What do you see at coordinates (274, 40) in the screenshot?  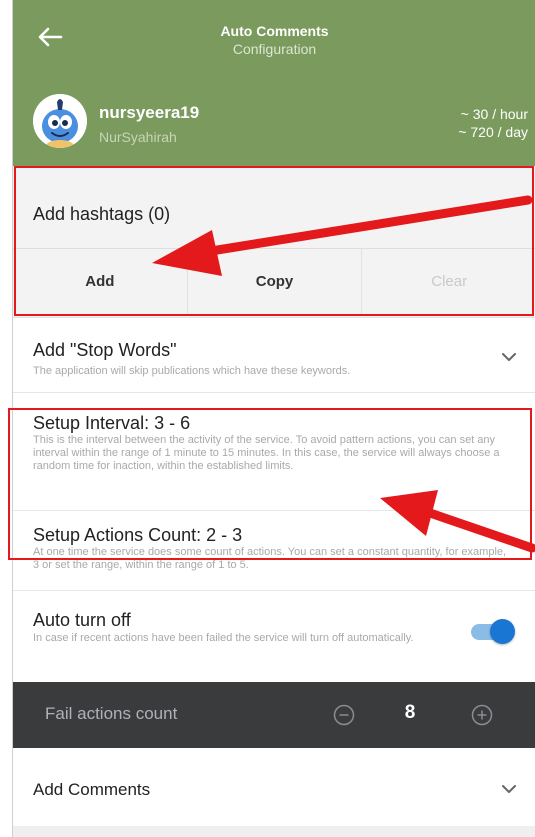 I see `title-block: Auto Comments Configuration` at bounding box center [274, 40].